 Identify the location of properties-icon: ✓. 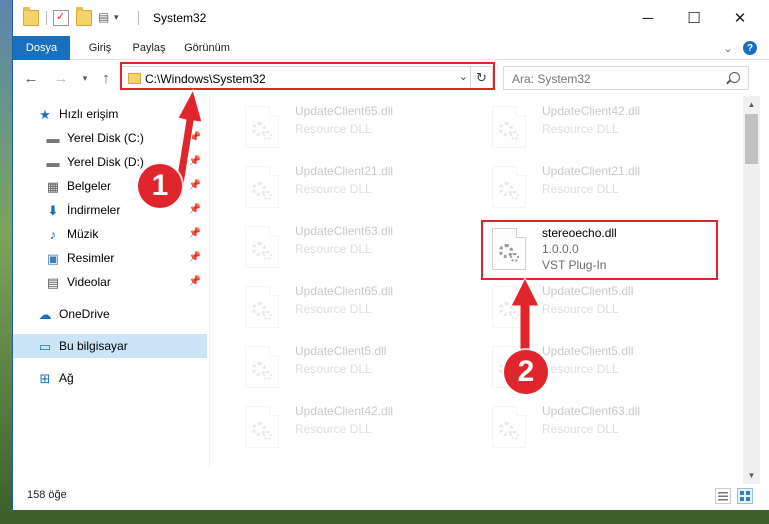
(61, 18).